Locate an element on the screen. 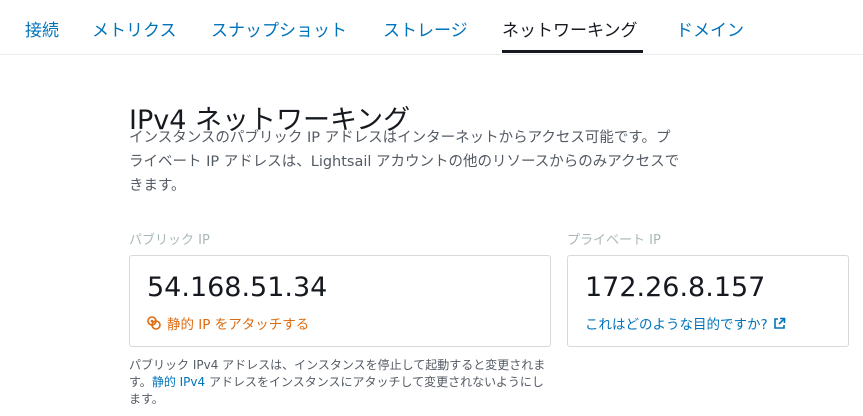  footnote-text: アドレスをインスタンスにアタッチして変更されないようにし is located at coordinates (374, 382).